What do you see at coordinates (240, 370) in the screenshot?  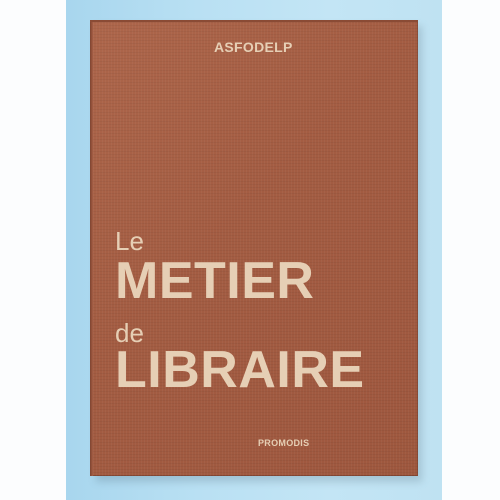 I see `cover-title-libraire: LIBRAIRE` at bounding box center [240, 370].